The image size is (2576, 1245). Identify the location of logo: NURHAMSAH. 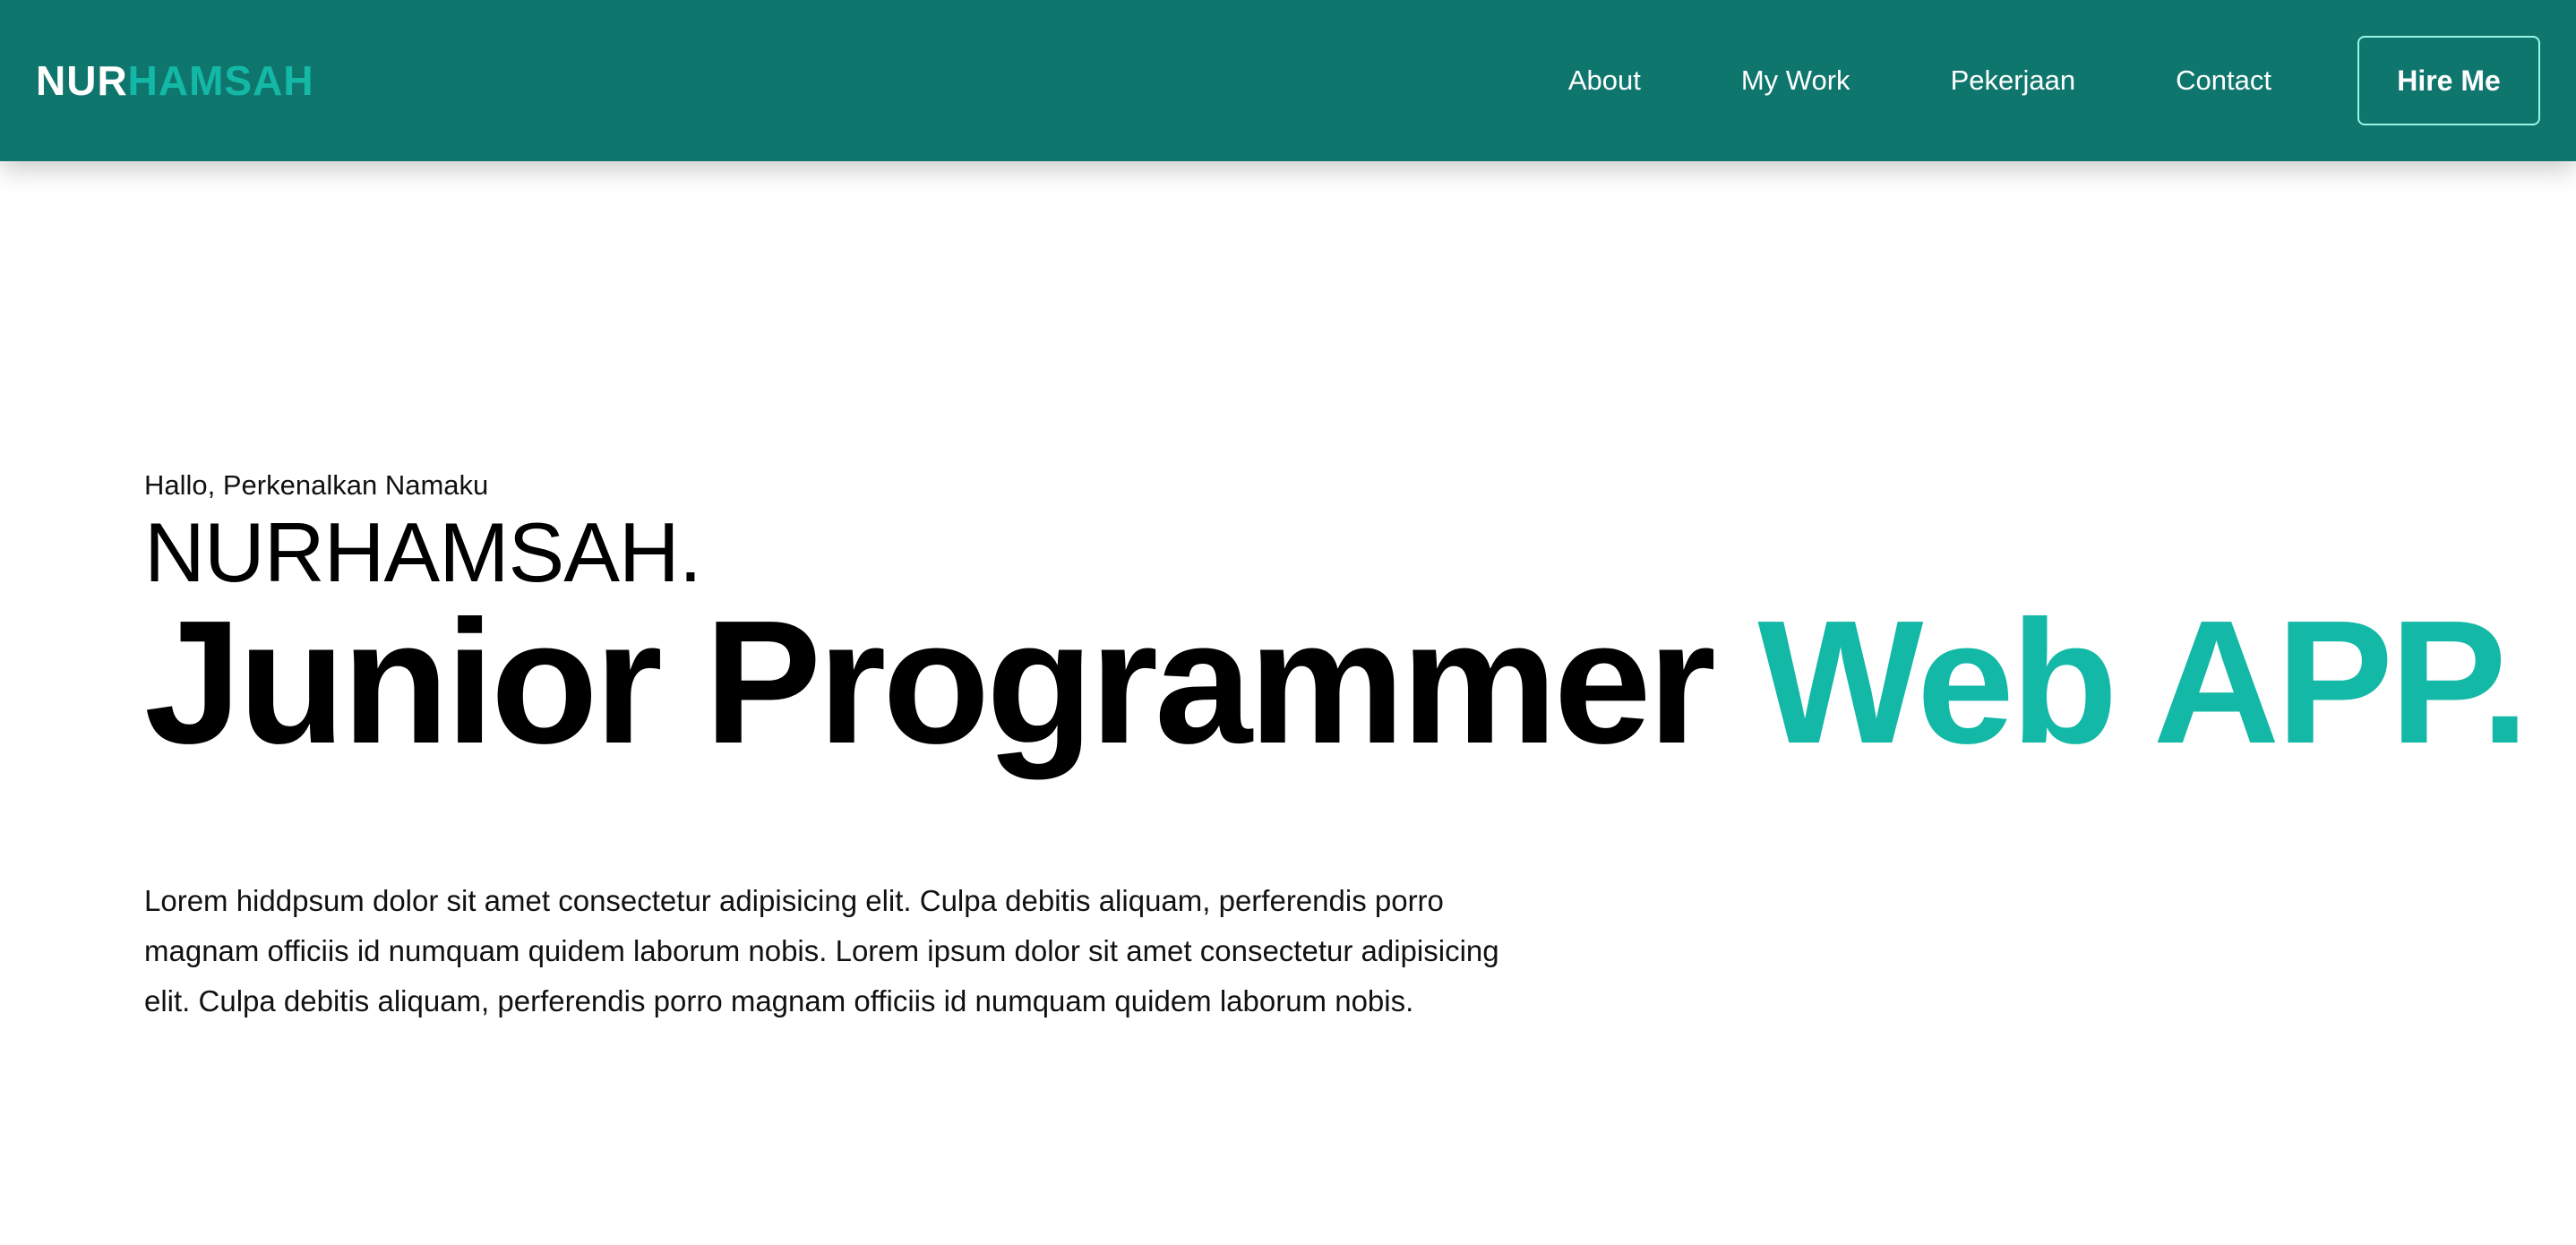
(175, 80).